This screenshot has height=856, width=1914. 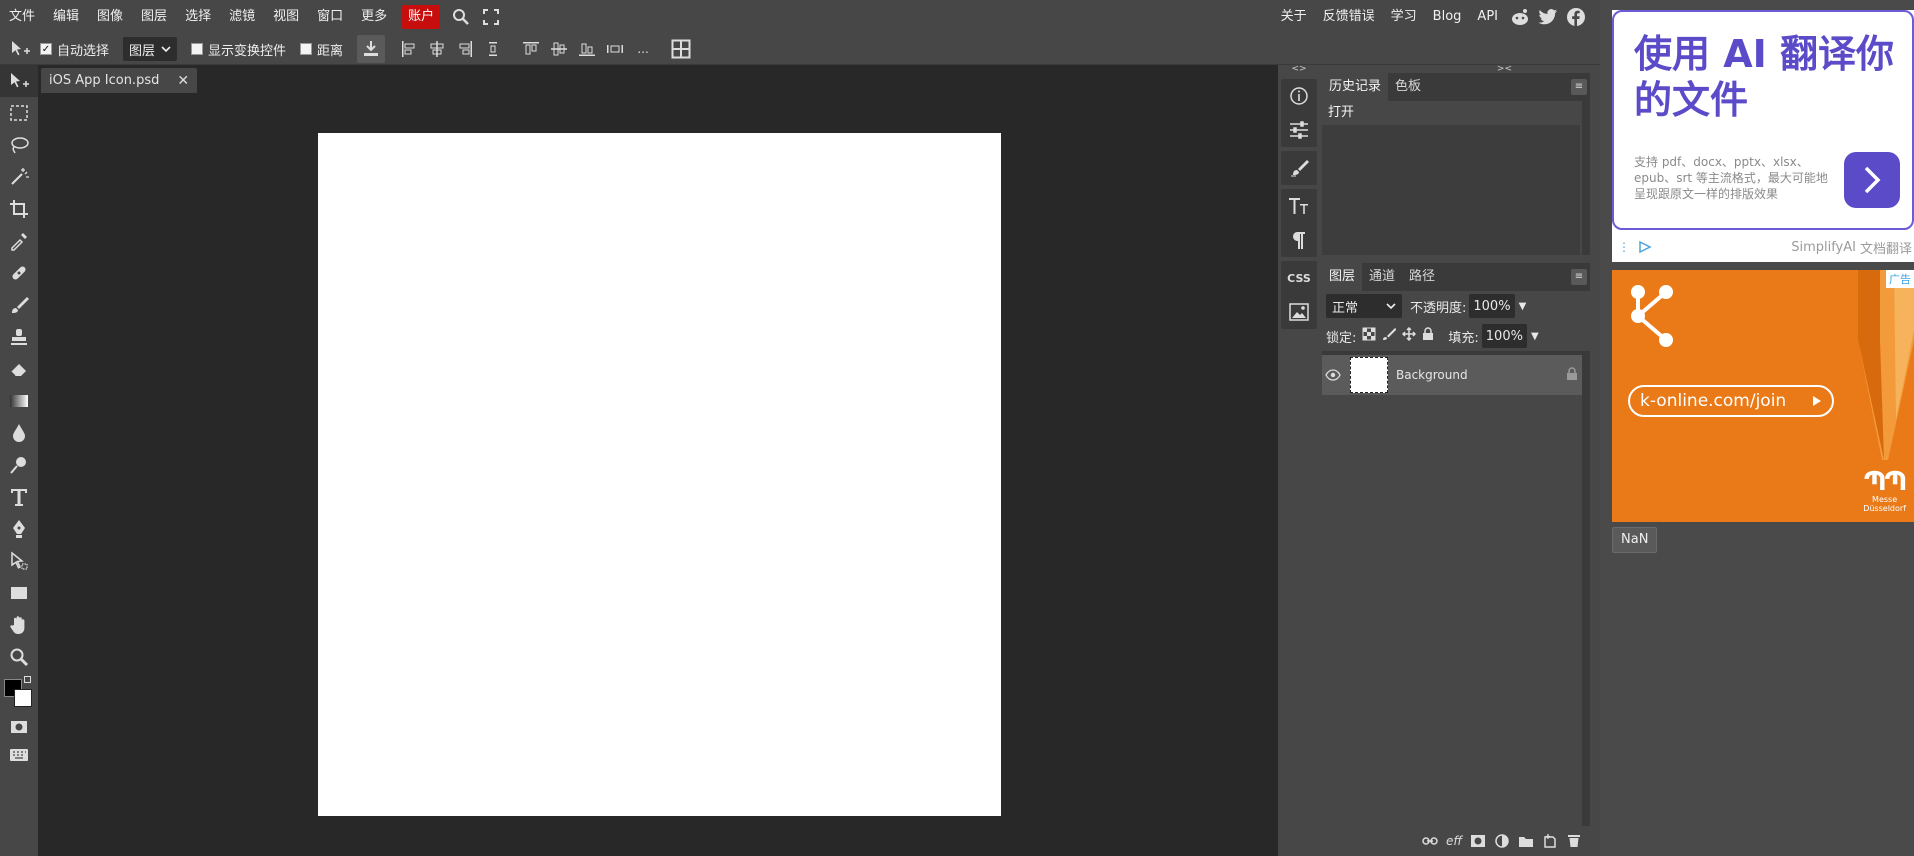 What do you see at coordinates (19, 401) in the screenshot?
I see `gradient-tool-icon` at bounding box center [19, 401].